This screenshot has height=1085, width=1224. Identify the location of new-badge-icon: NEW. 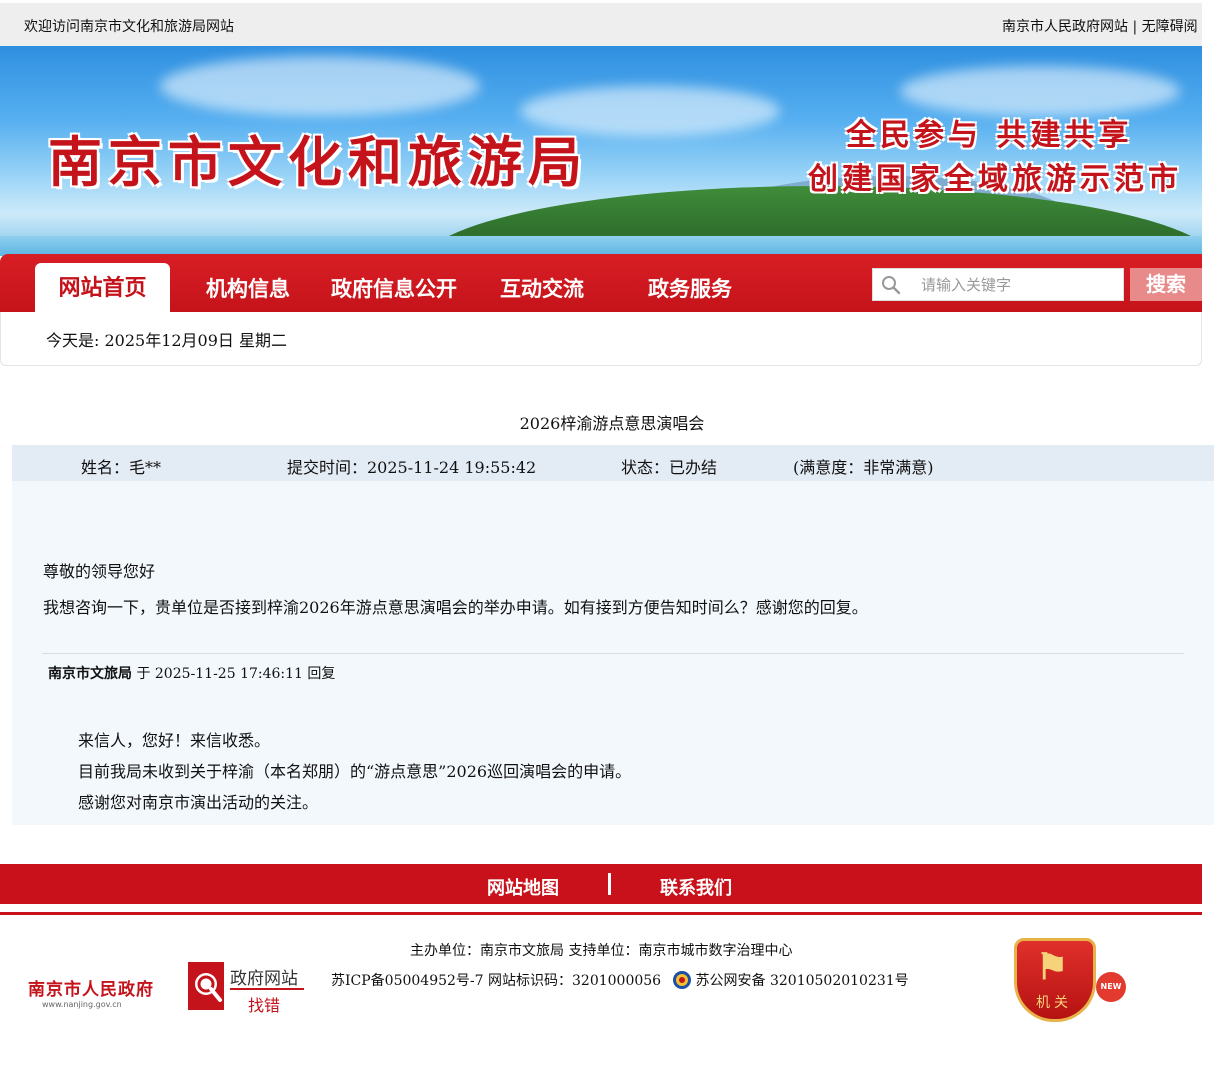
(1111, 987).